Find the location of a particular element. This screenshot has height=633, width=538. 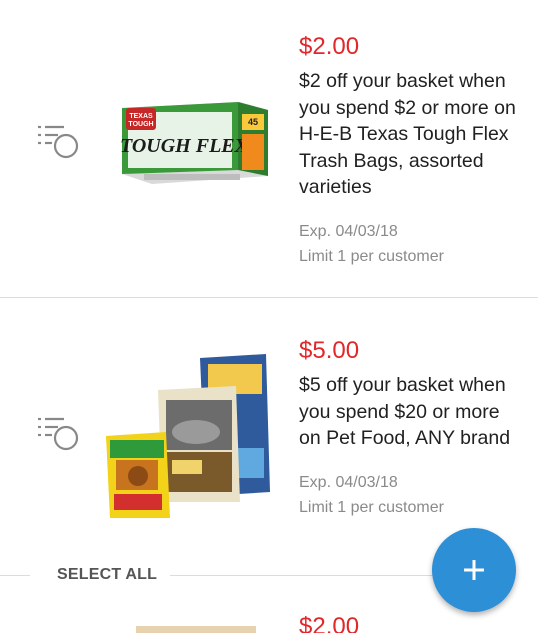

svg-text: TEXAS is located at coordinates (141, 116).